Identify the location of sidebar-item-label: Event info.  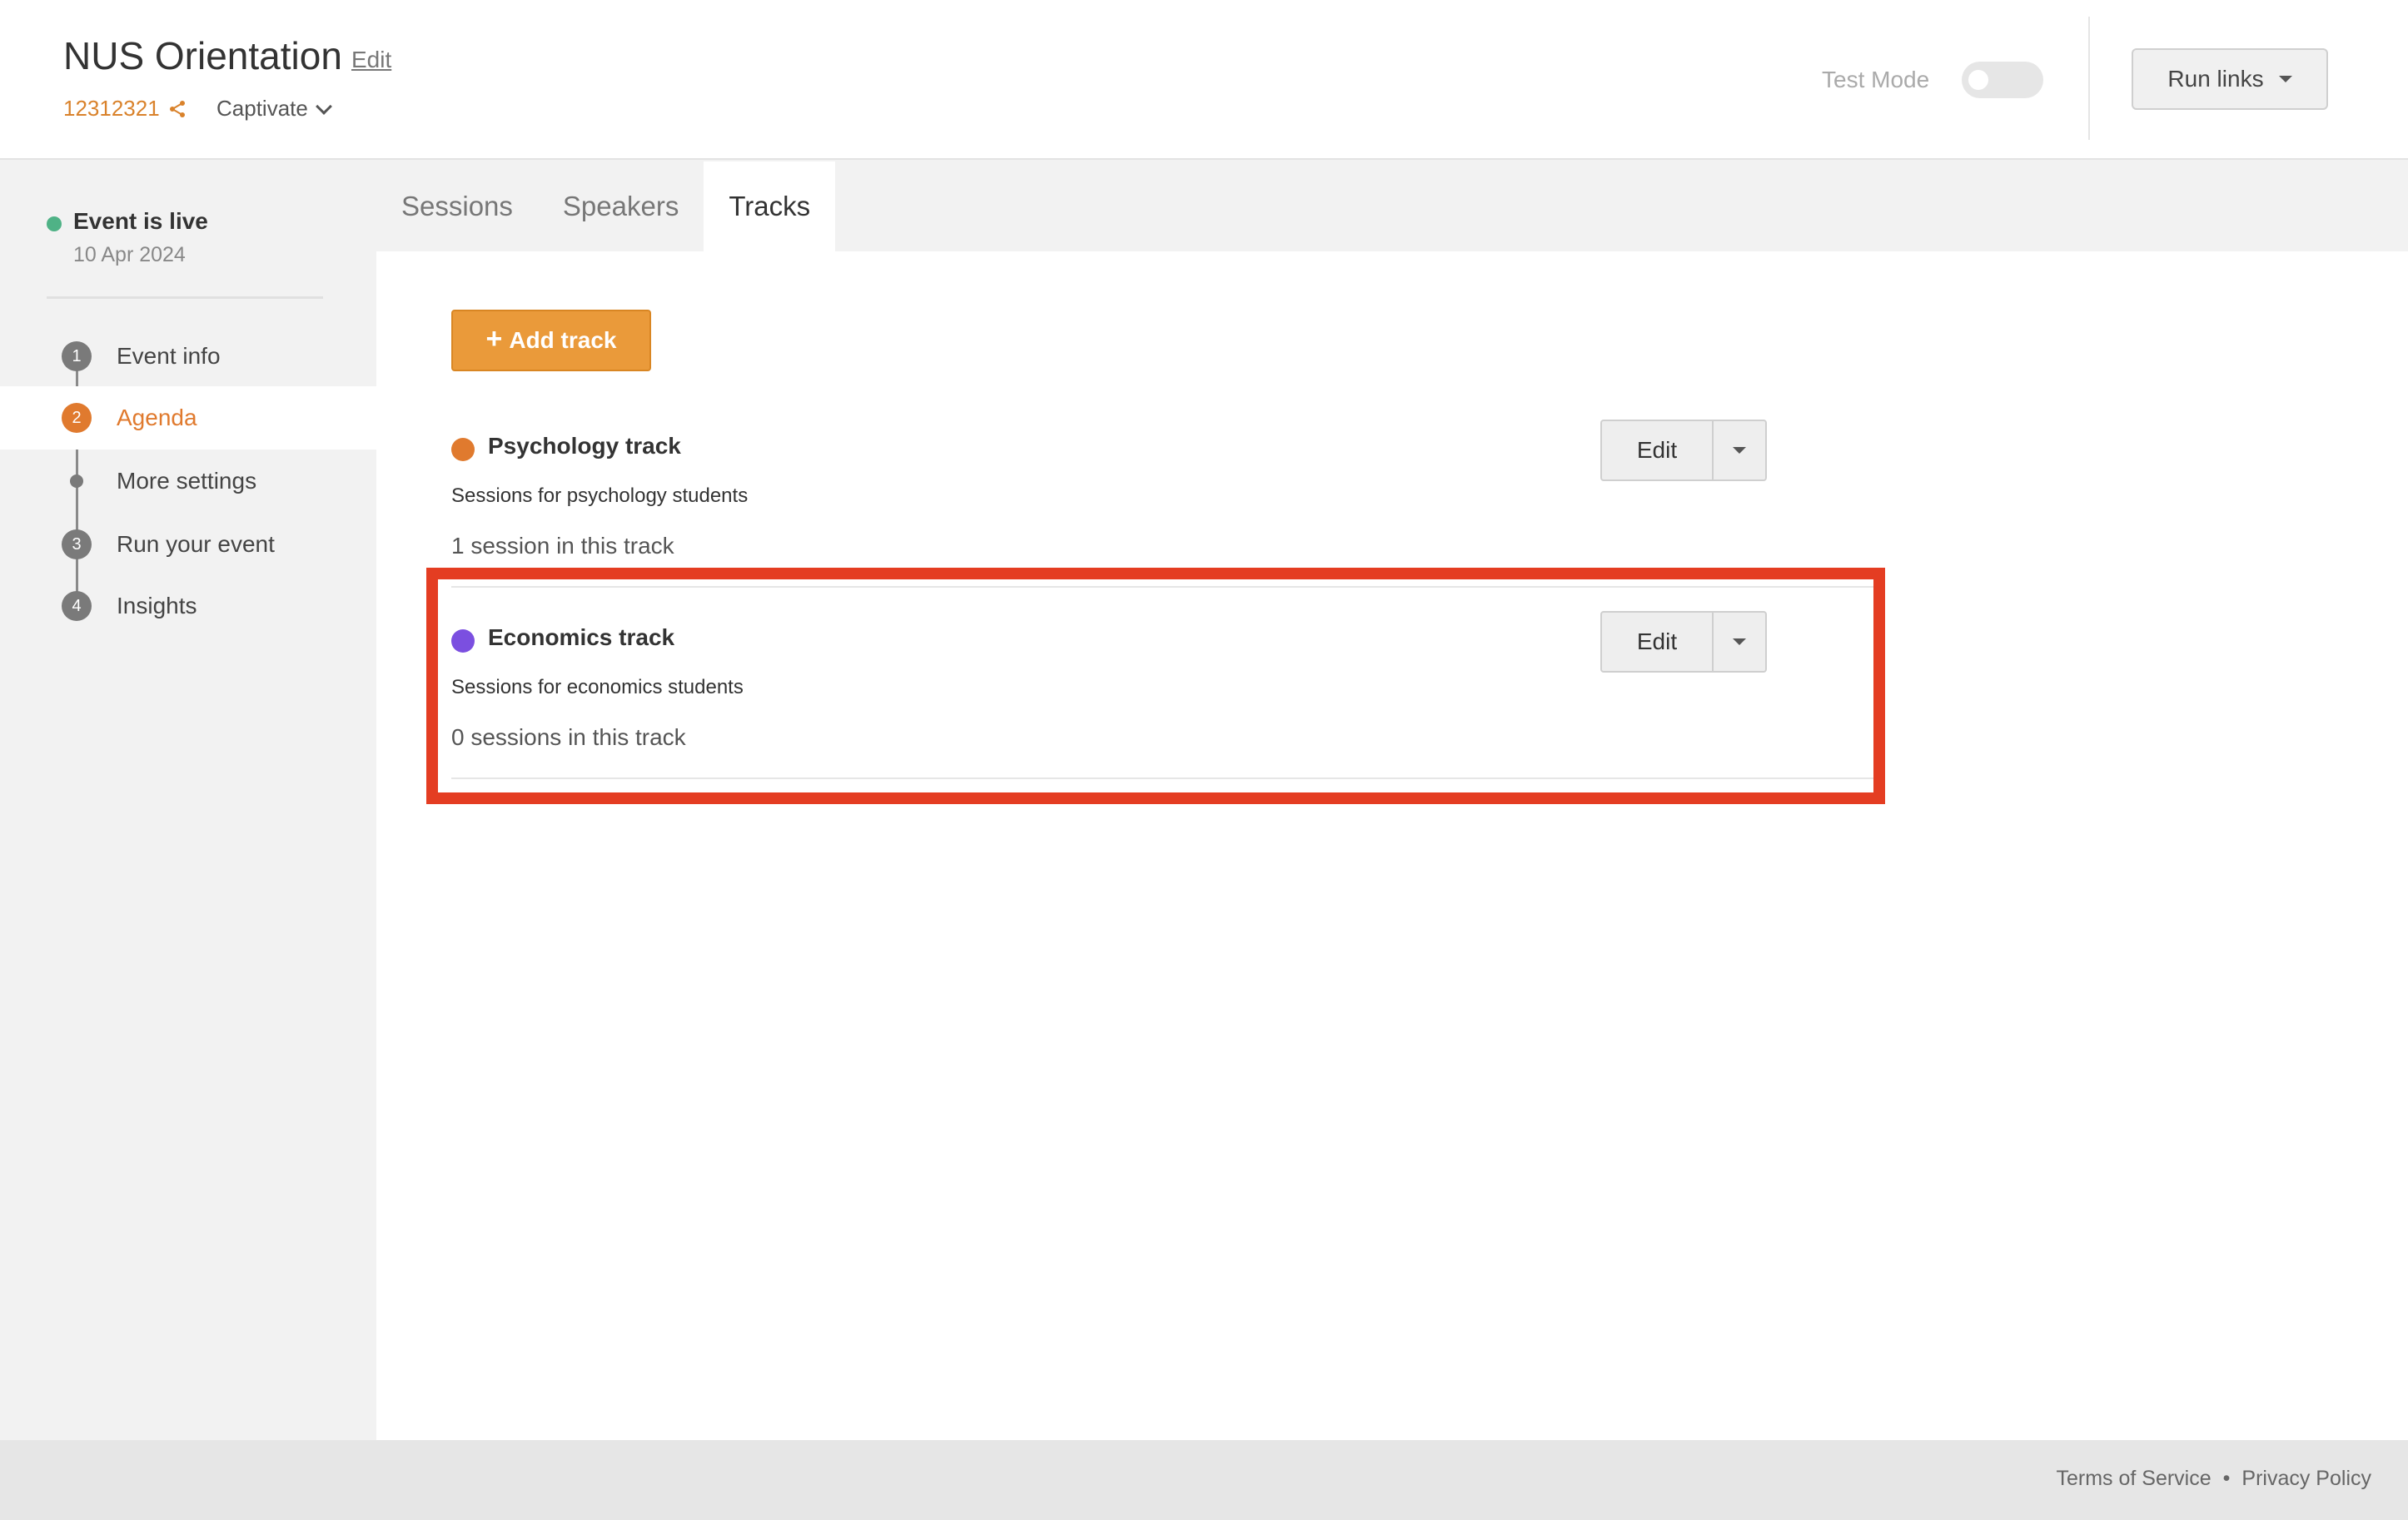
(169, 356).